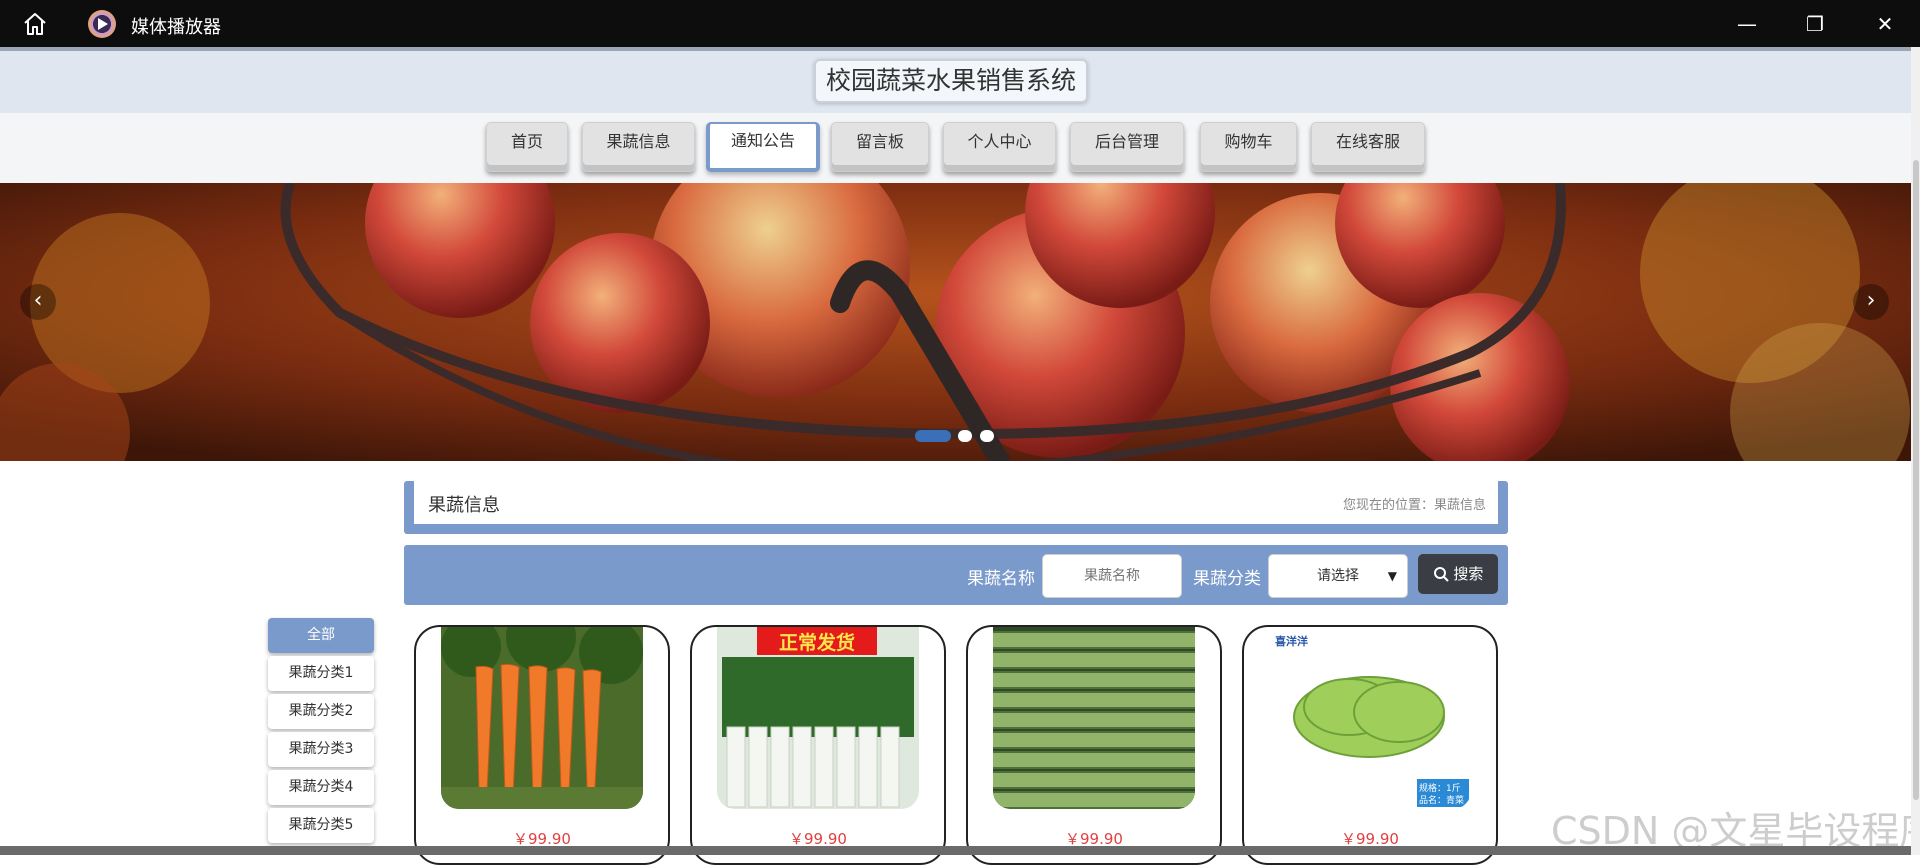 This screenshot has height=865, width=1920. Describe the element at coordinates (1112, 576) in the screenshot. I see `product-name-input` at that location.